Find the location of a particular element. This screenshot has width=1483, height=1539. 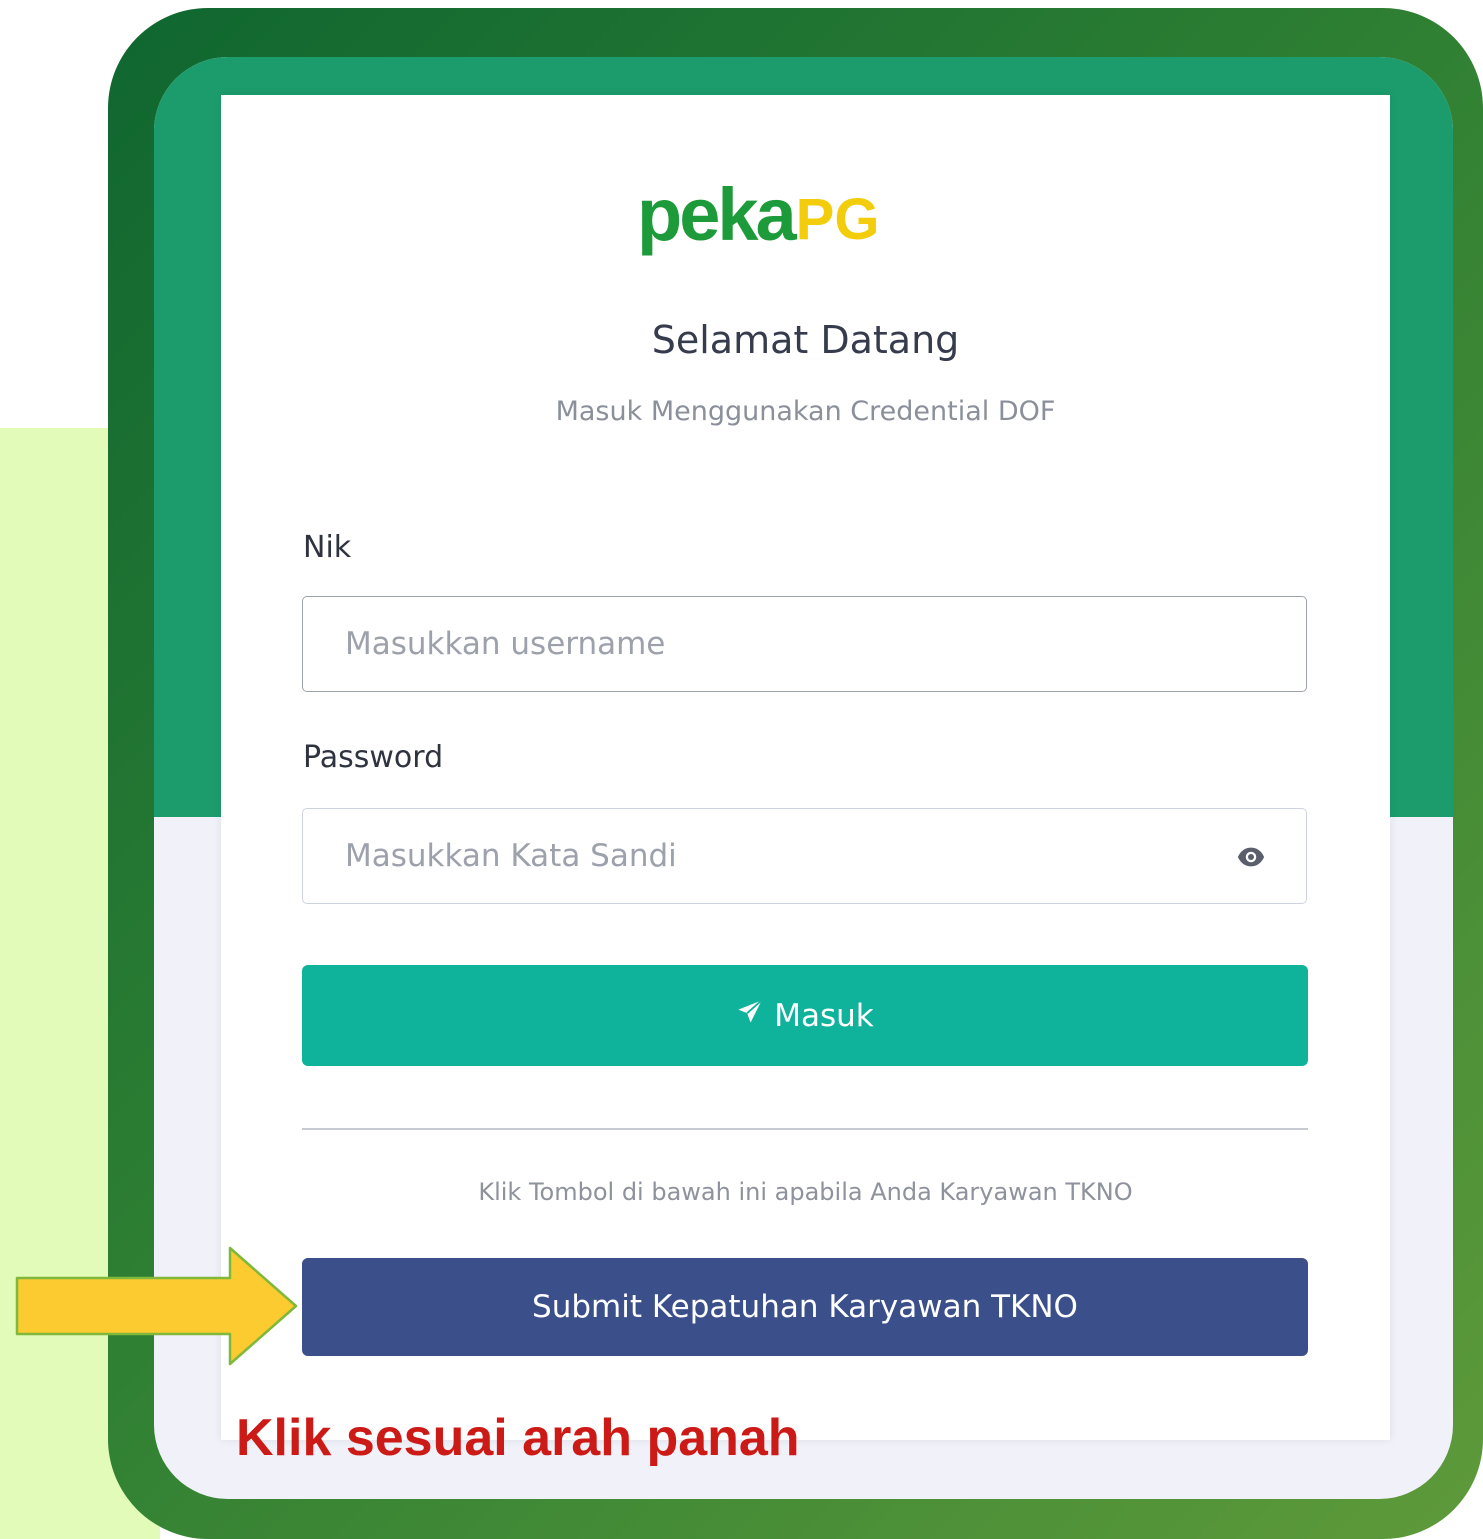

password-input is located at coordinates (804, 856).